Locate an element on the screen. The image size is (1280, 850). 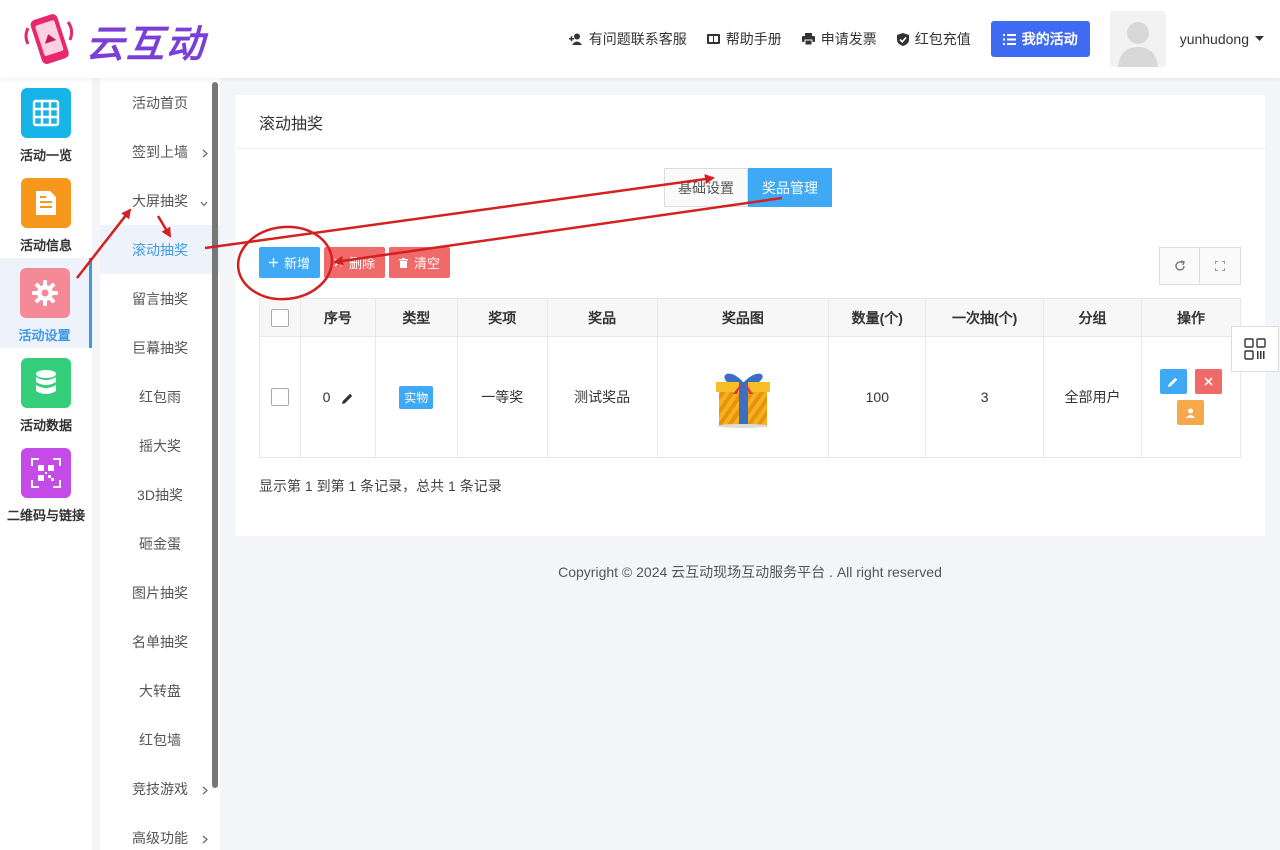
support-label: 有问题联系客服 is located at coordinates (637, 39).